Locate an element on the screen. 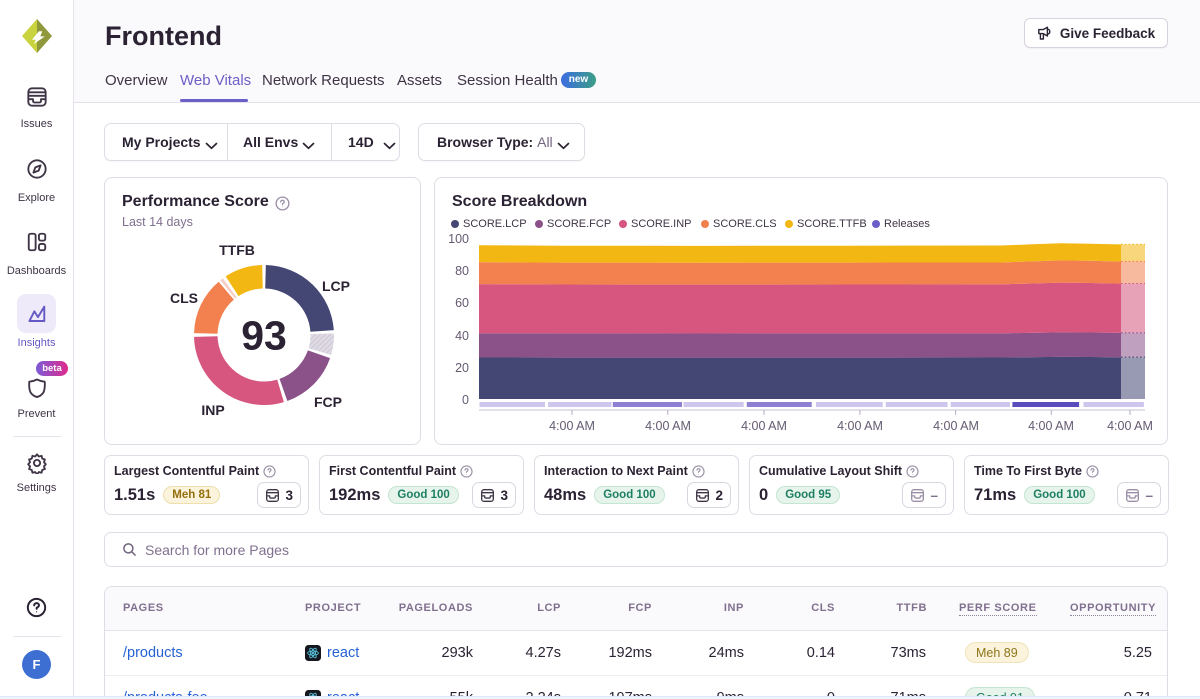  svg-text: 93 is located at coordinates (264, 336).